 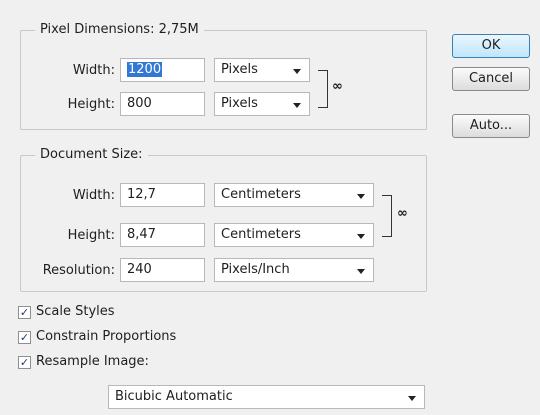 What do you see at coordinates (139, 269) in the screenshot?
I see `resolution-value: 240` at bounding box center [139, 269].